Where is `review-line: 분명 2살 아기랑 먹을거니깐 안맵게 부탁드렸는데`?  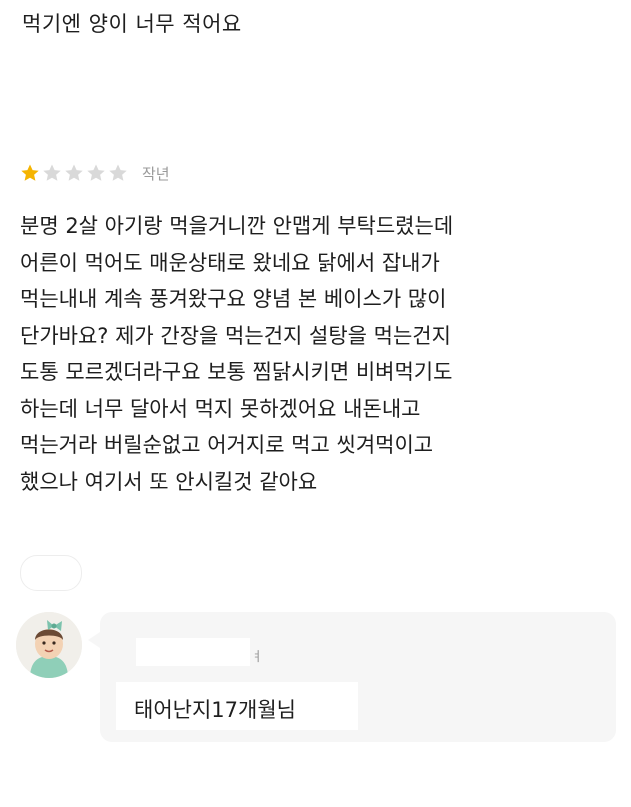
review-line: 분명 2살 아기랑 먹을거니깐 안맵게 부탁드렸는데 is located at coordinates (237, 226).